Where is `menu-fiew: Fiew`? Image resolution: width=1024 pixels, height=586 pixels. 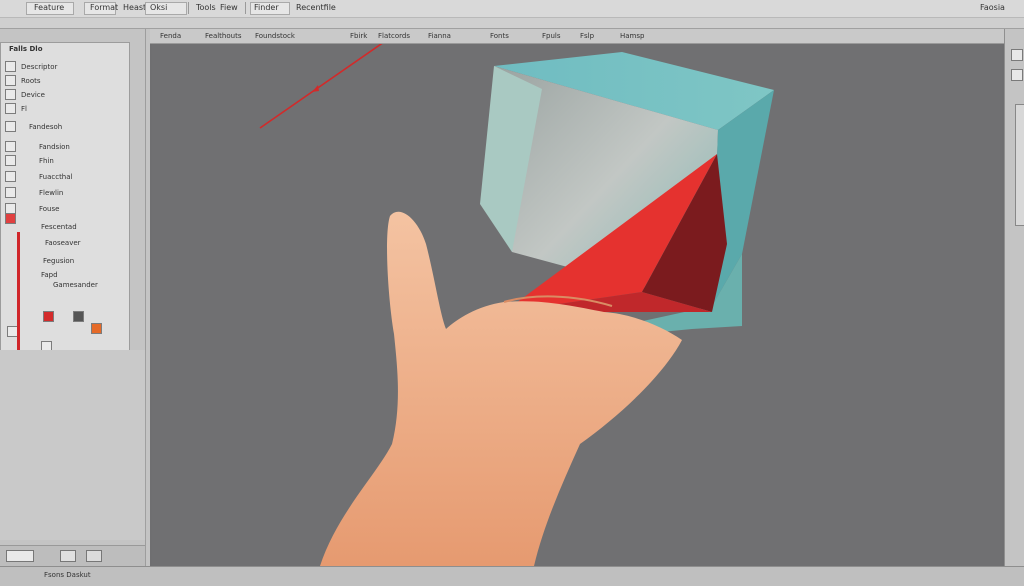
menu-fiew: Fiew is located at coordinates (229, 7).